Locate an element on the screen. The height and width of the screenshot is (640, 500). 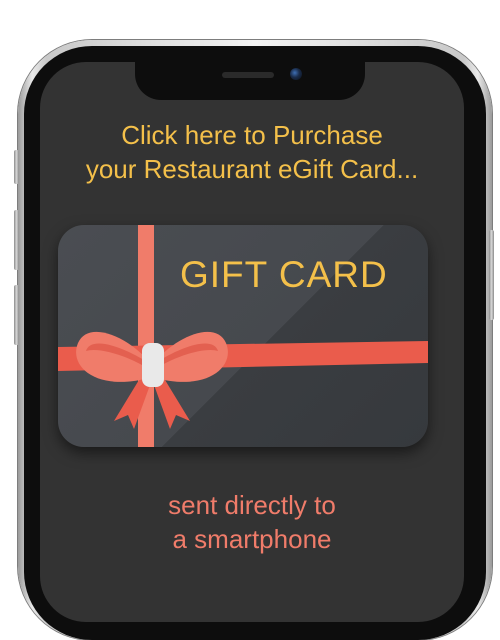
phone-volume-down is located at coordinates (16, 315).